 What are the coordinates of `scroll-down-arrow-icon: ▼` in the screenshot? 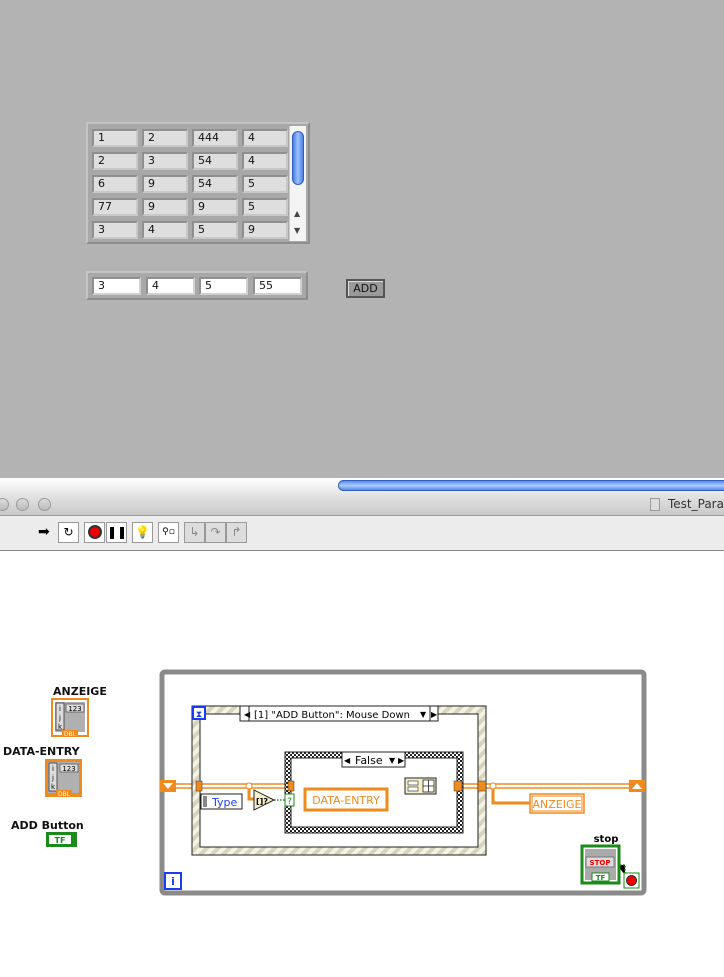 It's located at (297, 230).